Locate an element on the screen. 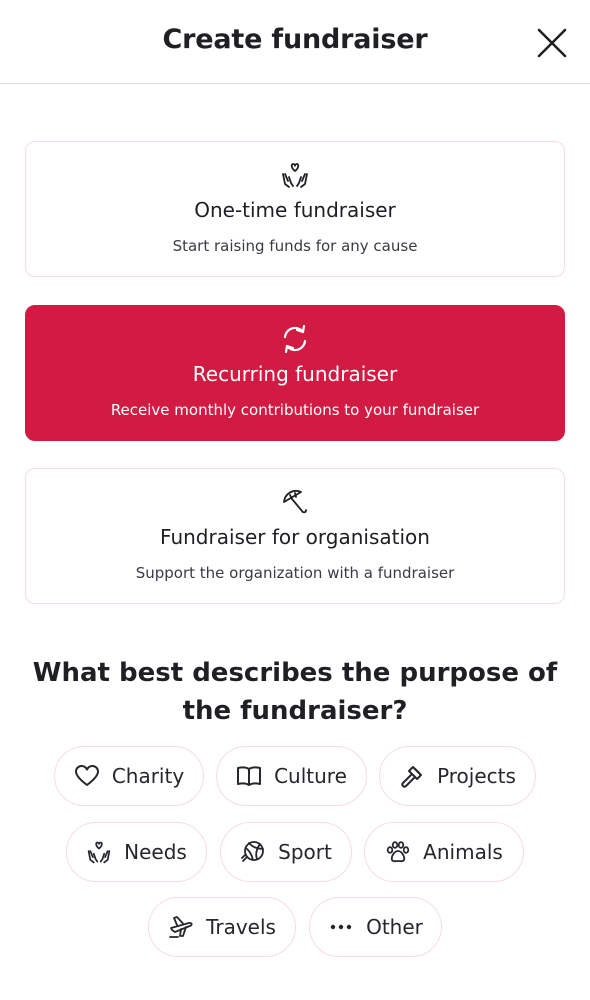  option-title: Fundraiser for organisation is located at coordinates (295, 537).